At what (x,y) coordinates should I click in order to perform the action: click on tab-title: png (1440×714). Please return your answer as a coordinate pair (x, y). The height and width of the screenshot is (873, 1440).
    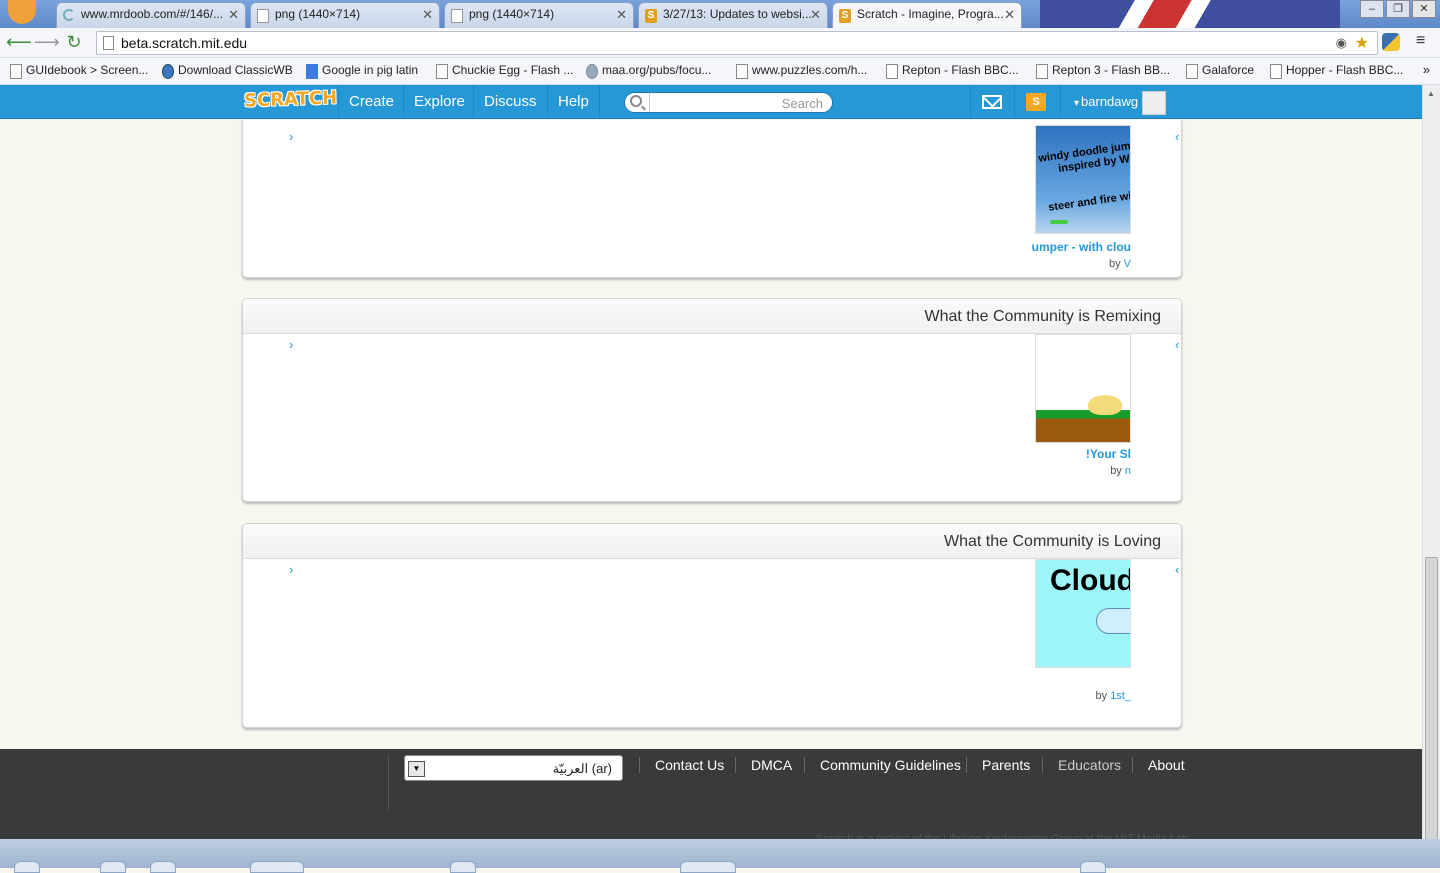
    Looking at the image, I should click on (318, 14).